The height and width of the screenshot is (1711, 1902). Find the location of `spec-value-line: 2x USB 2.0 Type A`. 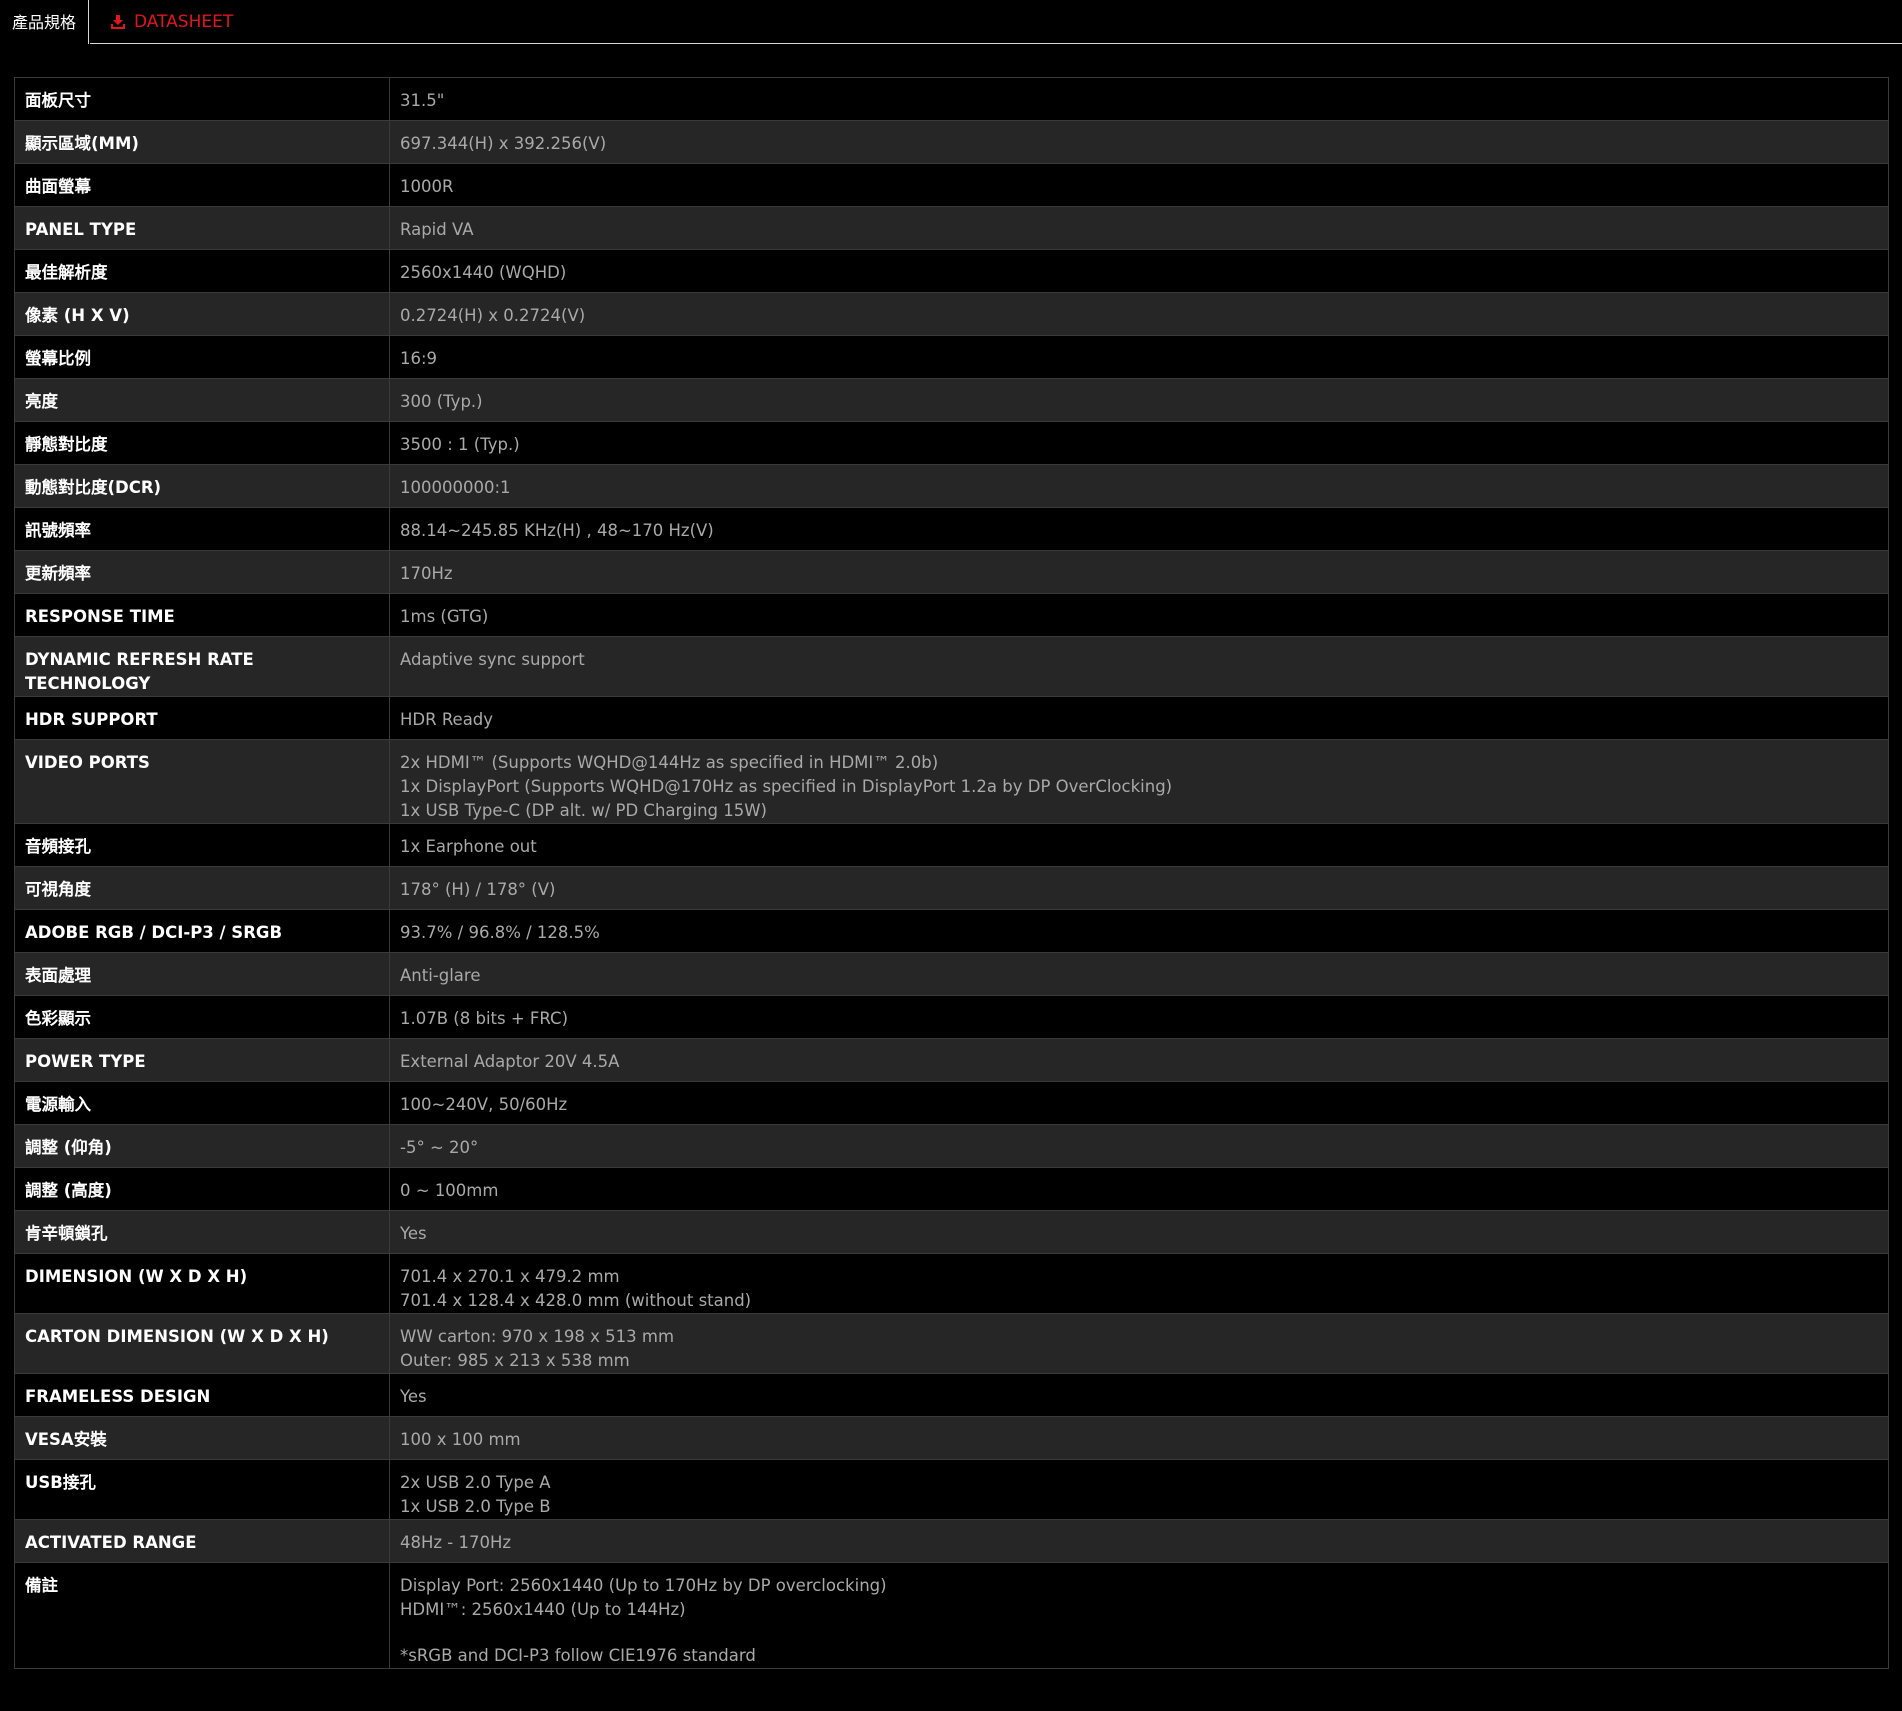

spec-value-line: 2x USB 2.0 Type A is located at coordinates (475, 1482).